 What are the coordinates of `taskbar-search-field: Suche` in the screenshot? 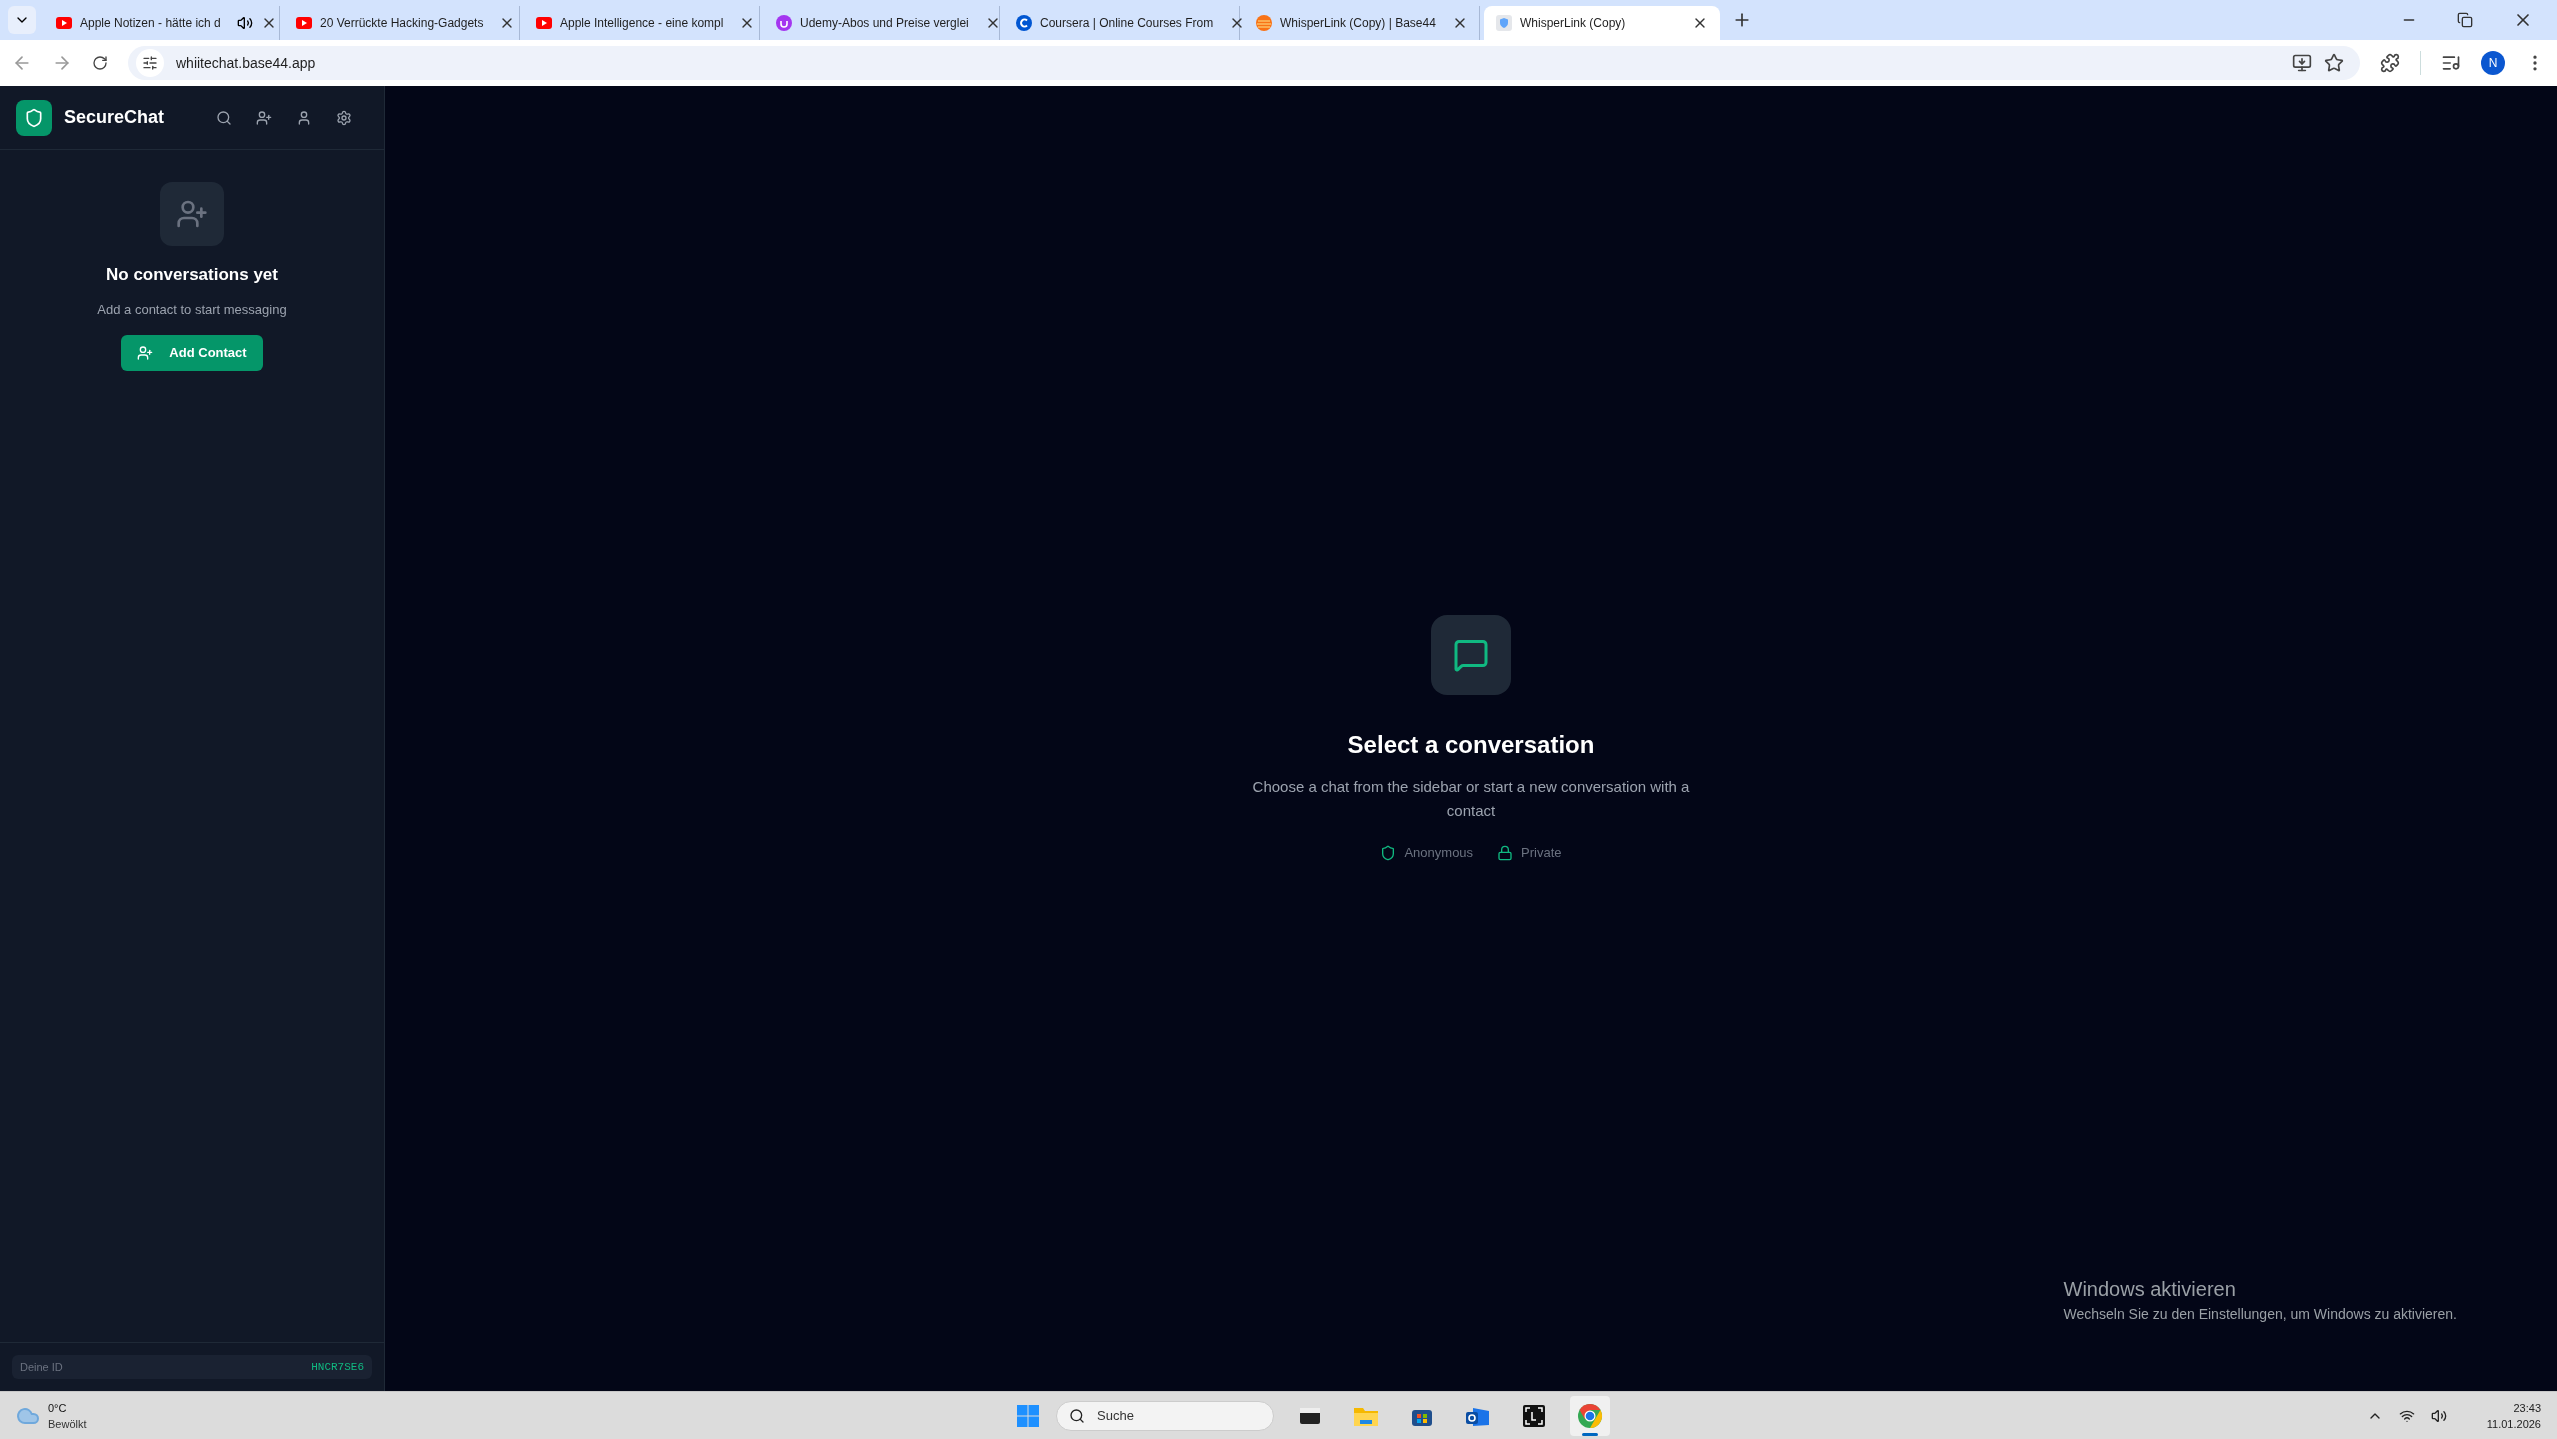 It's located at (1165, 1415).